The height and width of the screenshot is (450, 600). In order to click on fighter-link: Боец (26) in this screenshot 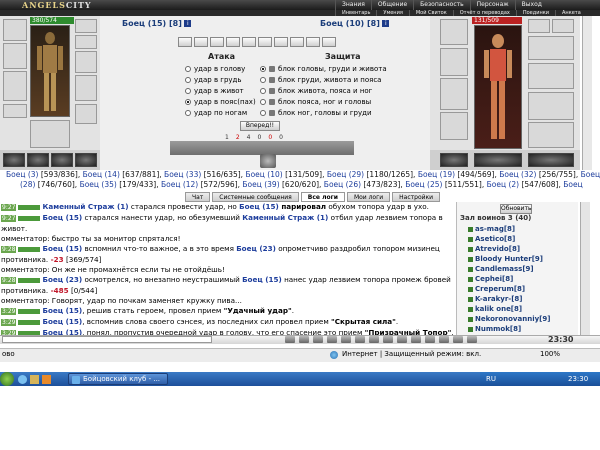, I will do `click(342, 184)`.